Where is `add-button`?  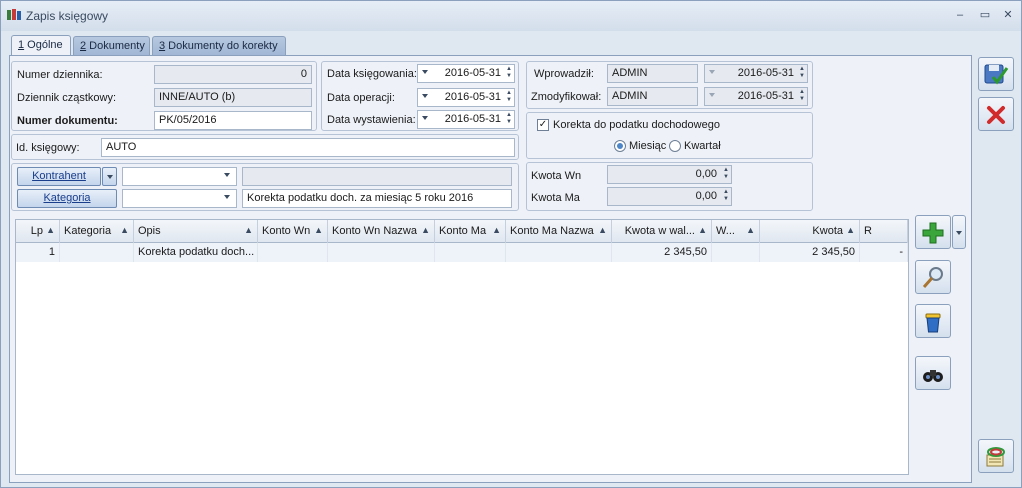 add-button is located at coordinates (933, 232).